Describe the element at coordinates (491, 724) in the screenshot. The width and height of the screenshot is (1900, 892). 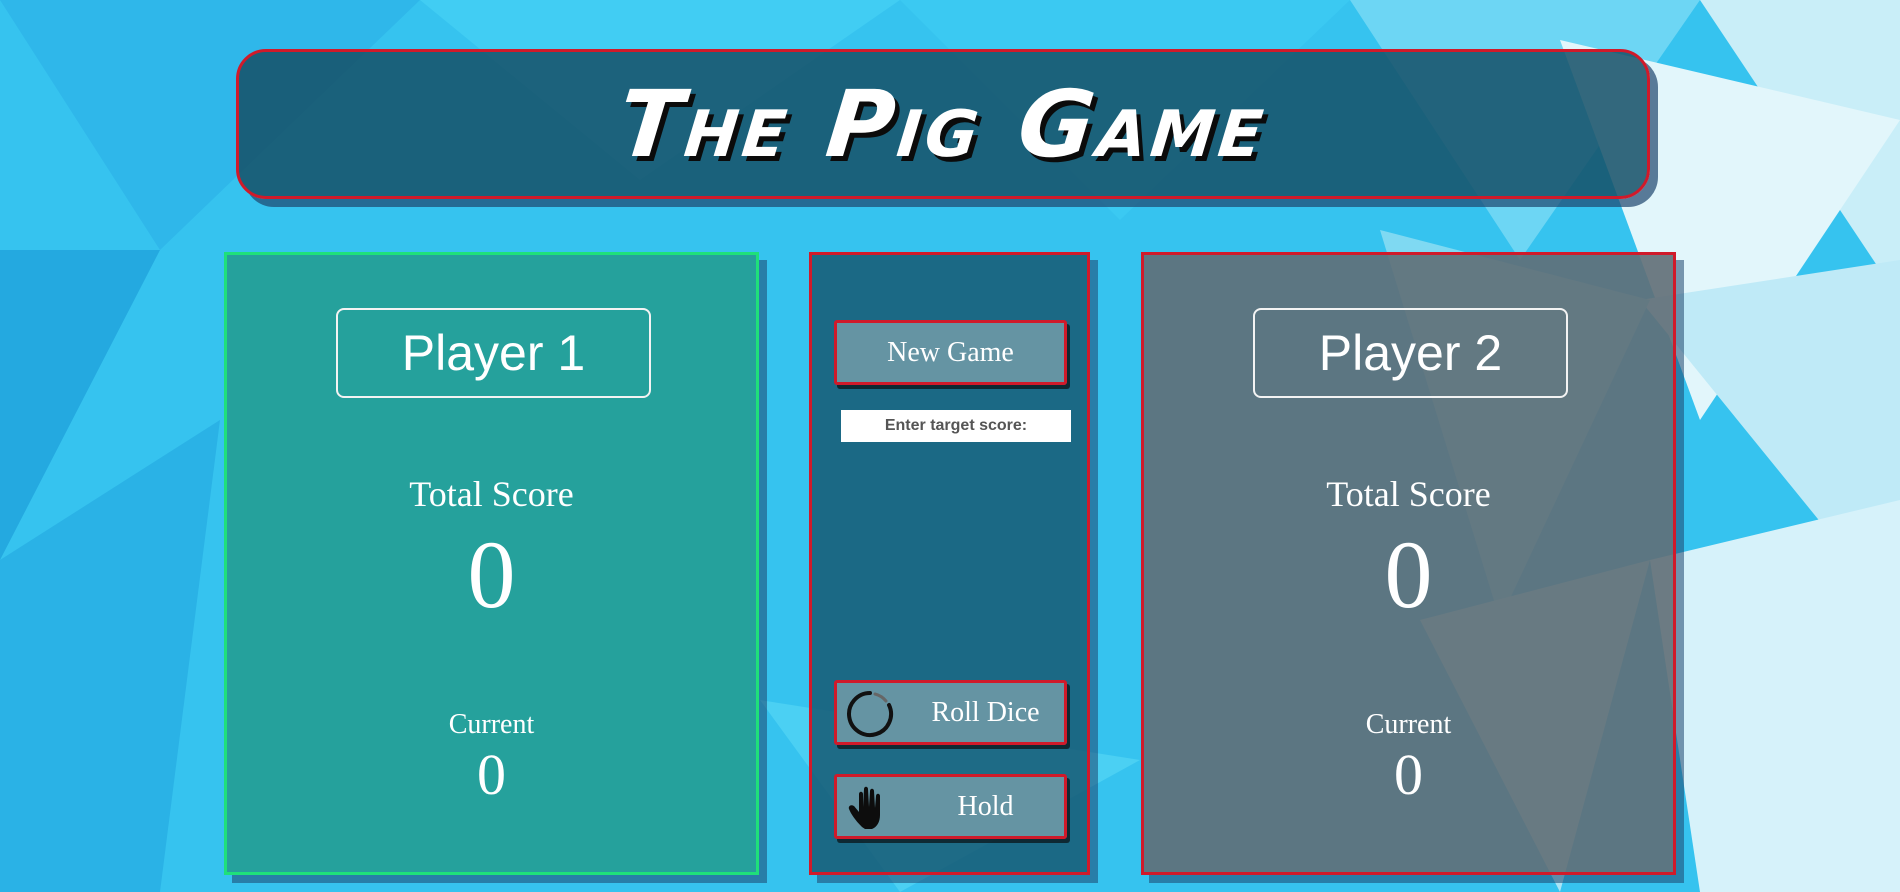
I see `player-1-current-label: Current` at that location.